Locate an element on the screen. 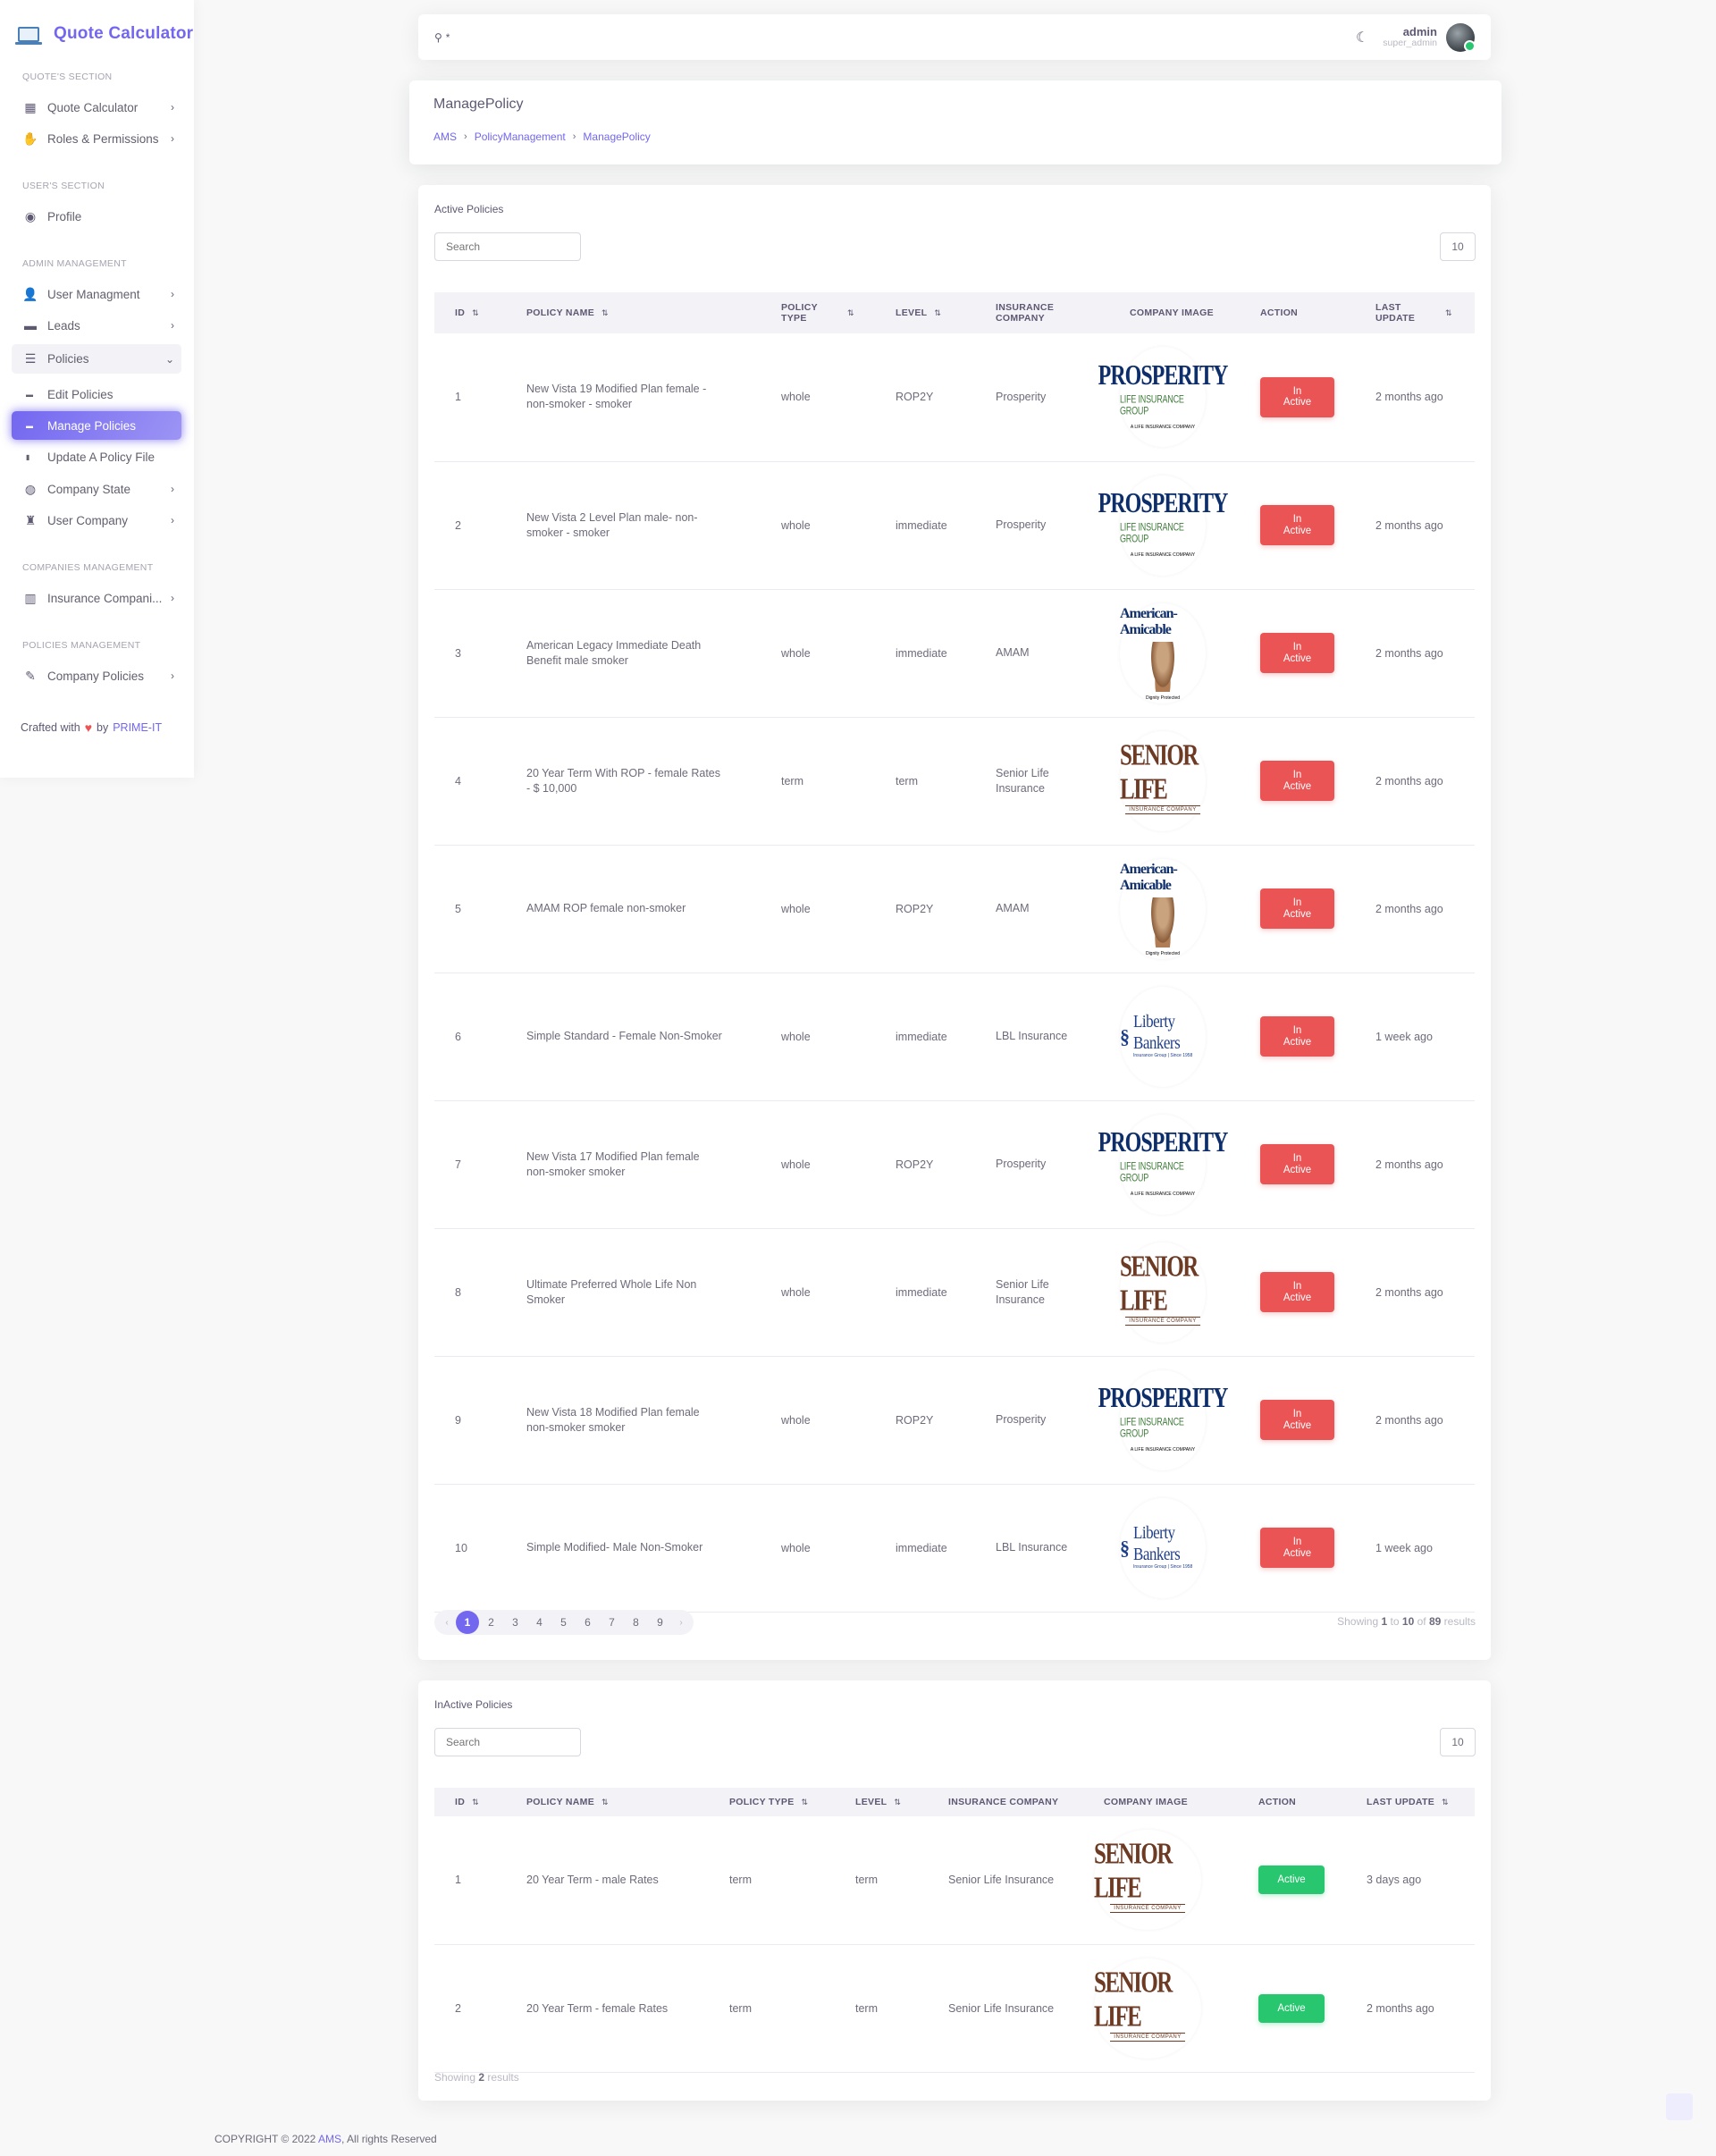 Image resolution: width=1716 pixels, height=2156 pixels. moon-icon: ☾ is located at coordinates (1362, 38).